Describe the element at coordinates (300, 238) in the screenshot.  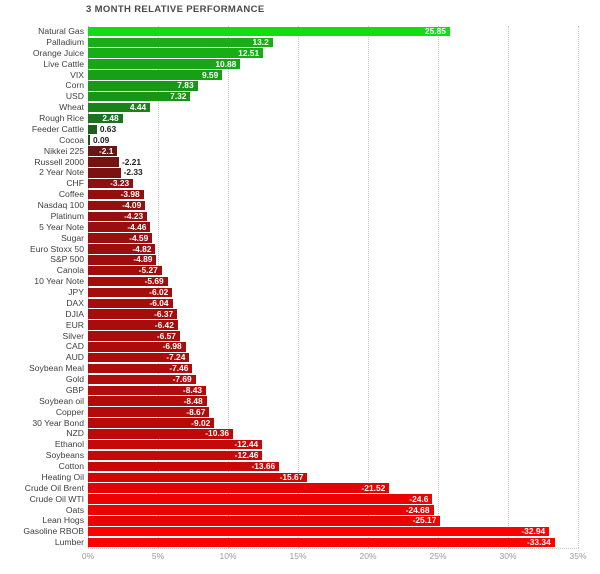
I see `bar-row: Sugar -4.59` at that location.